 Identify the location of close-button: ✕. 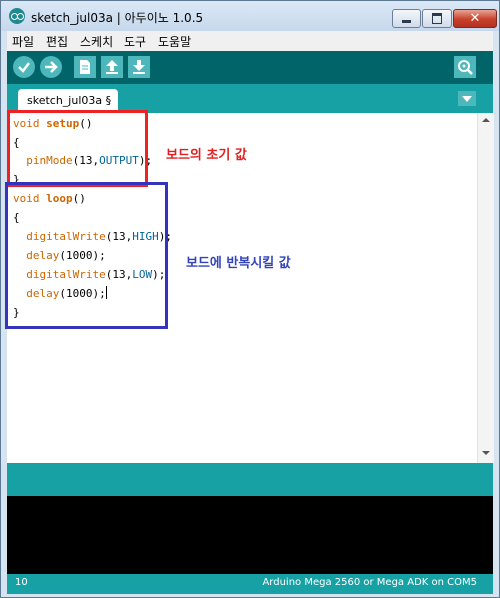
(475, 18).